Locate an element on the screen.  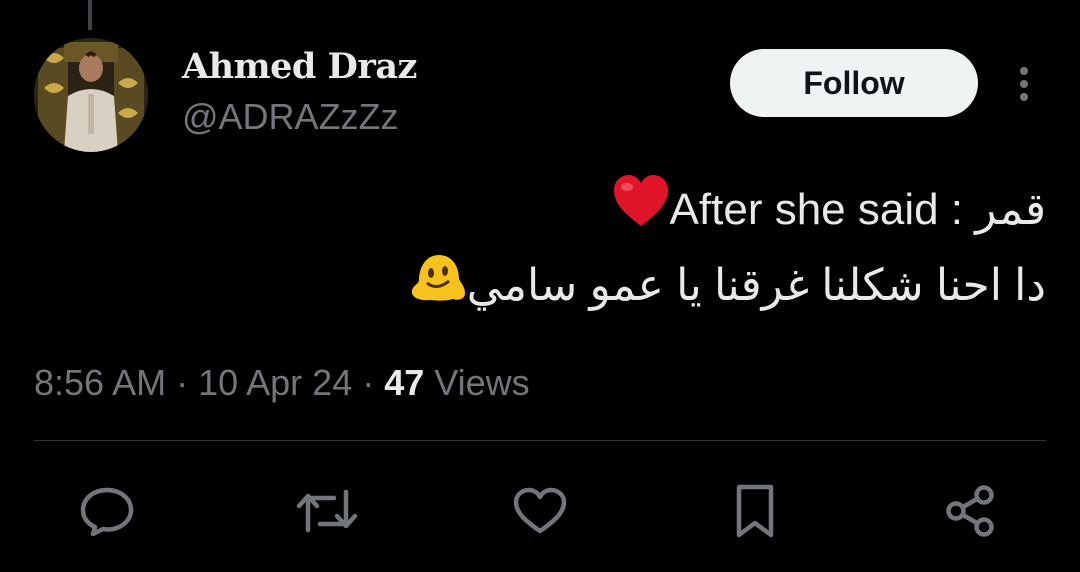
share-icon is located at coordinates (970, 511).